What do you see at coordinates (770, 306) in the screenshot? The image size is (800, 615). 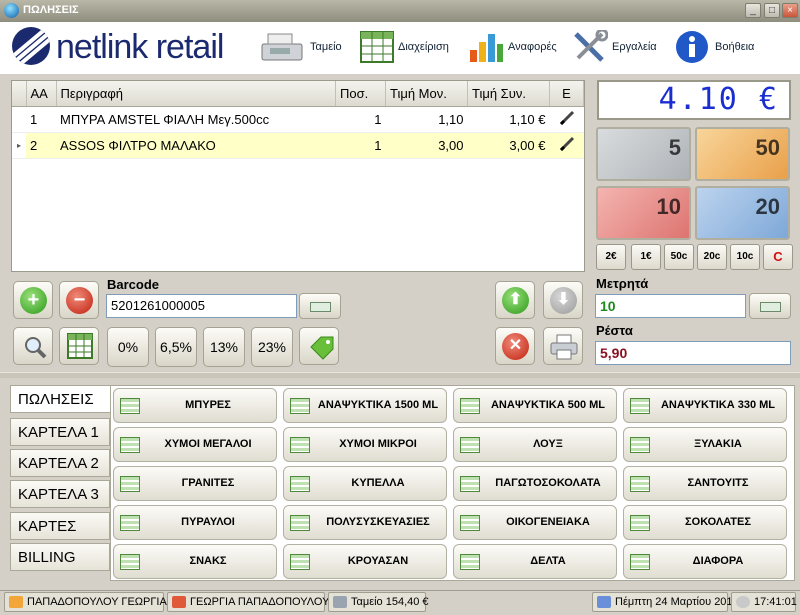 I see `cash-keyboard-button` at bounding box center [770, 306].